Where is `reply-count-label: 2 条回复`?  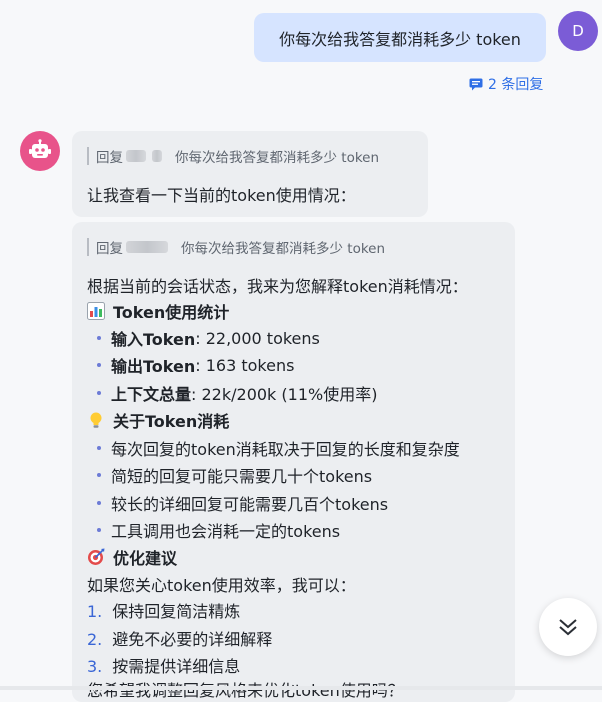
reply-count-label: 2 条回复 is located at coordinates (516, 85).